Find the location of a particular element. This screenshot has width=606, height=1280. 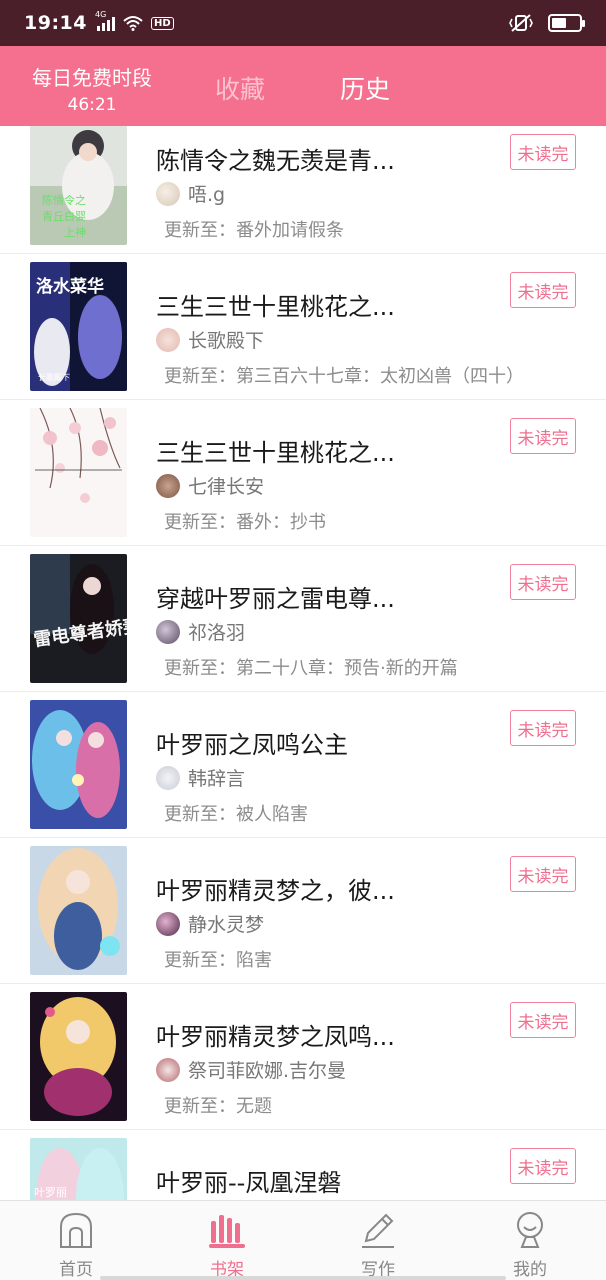

latest-chapter: 更新至：无题 is located at coordinates (218, 1106).